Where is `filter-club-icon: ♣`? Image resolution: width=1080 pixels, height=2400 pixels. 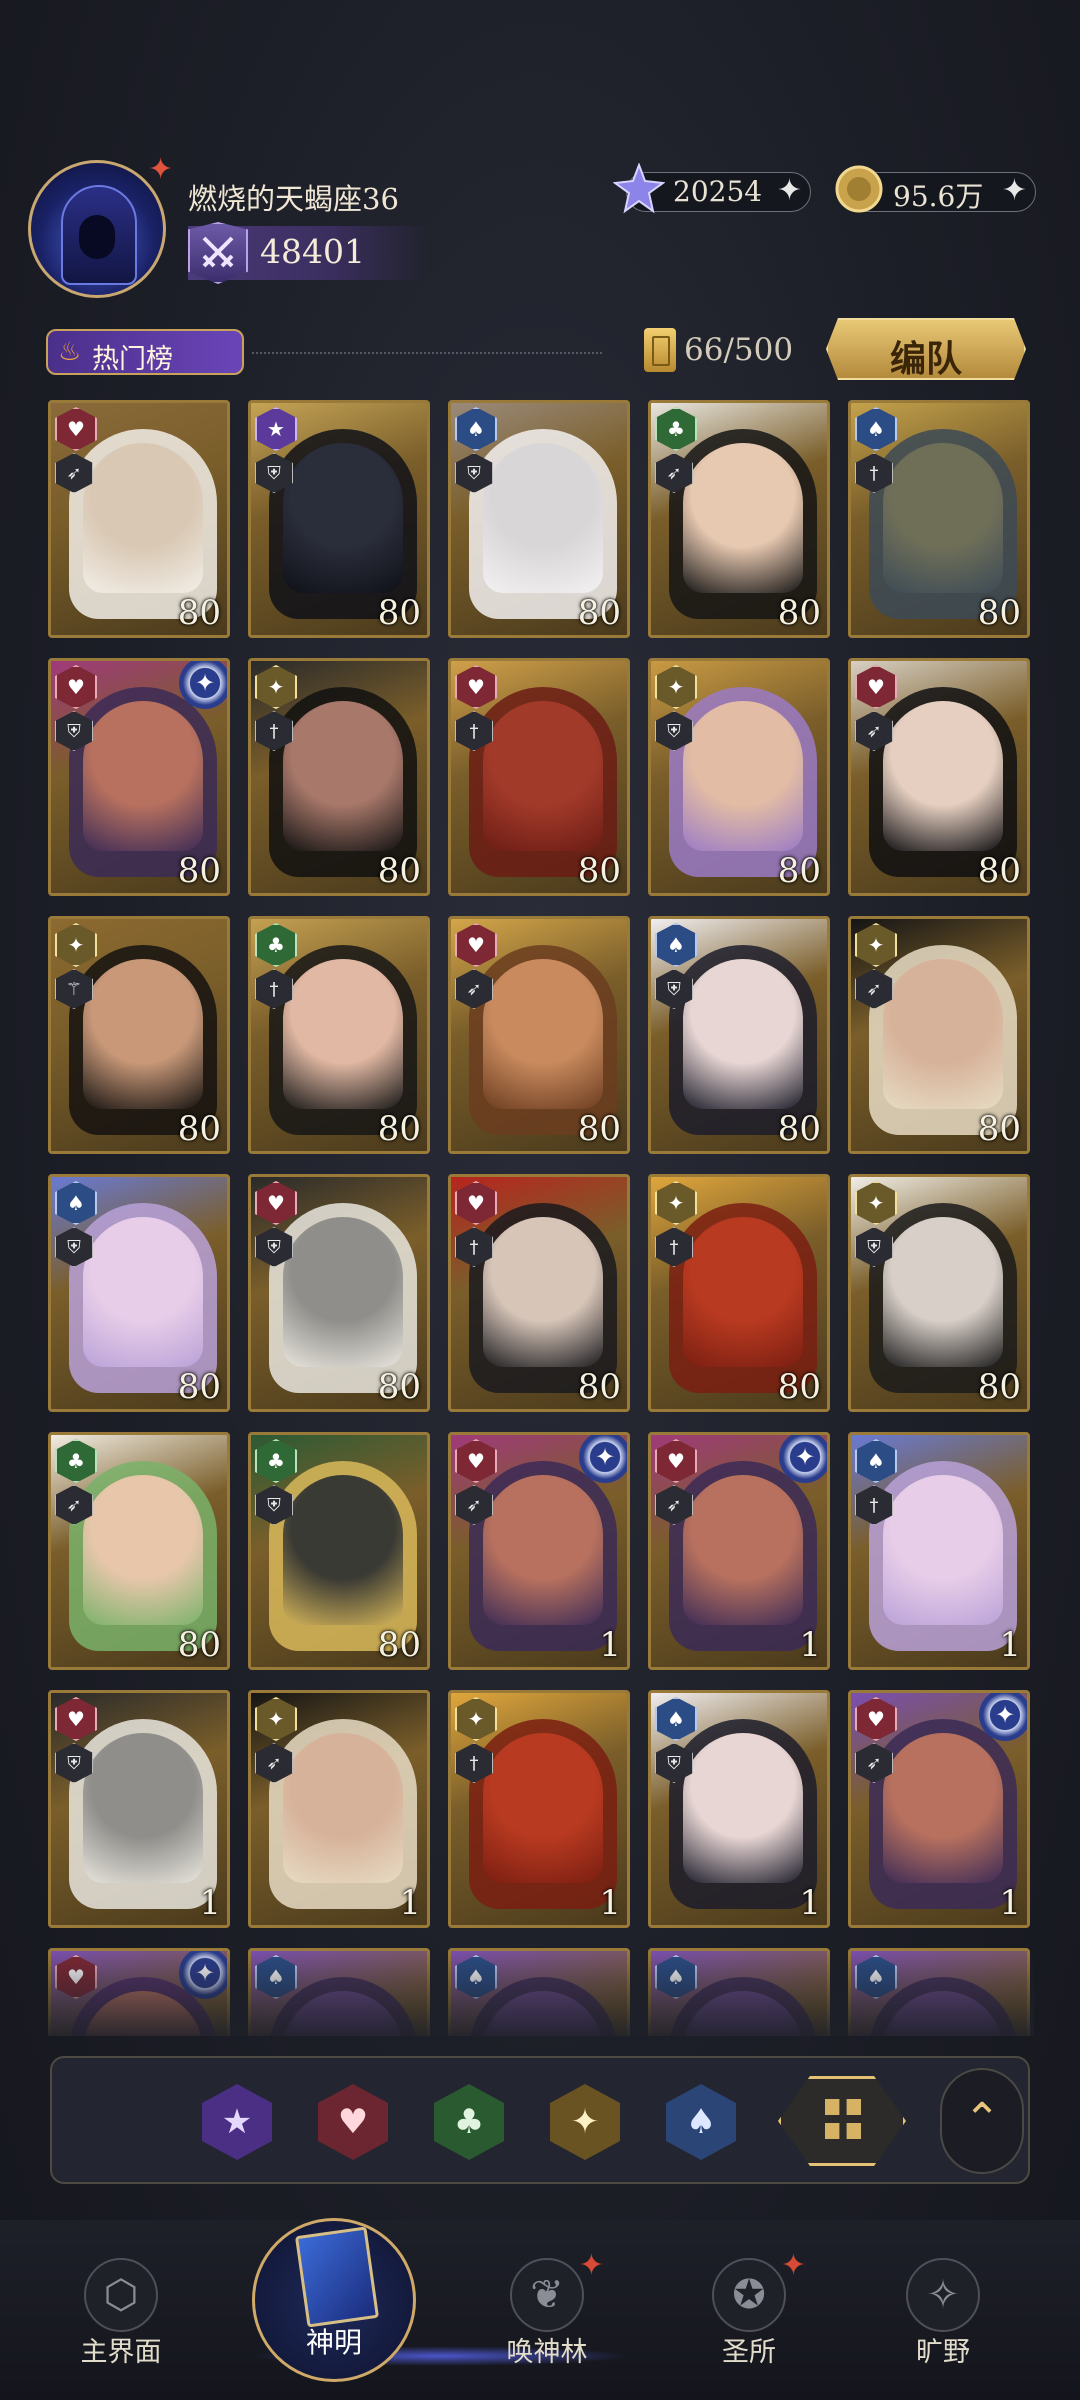 filter-club-icon: ♣ is located at coordinates (469, 2122).